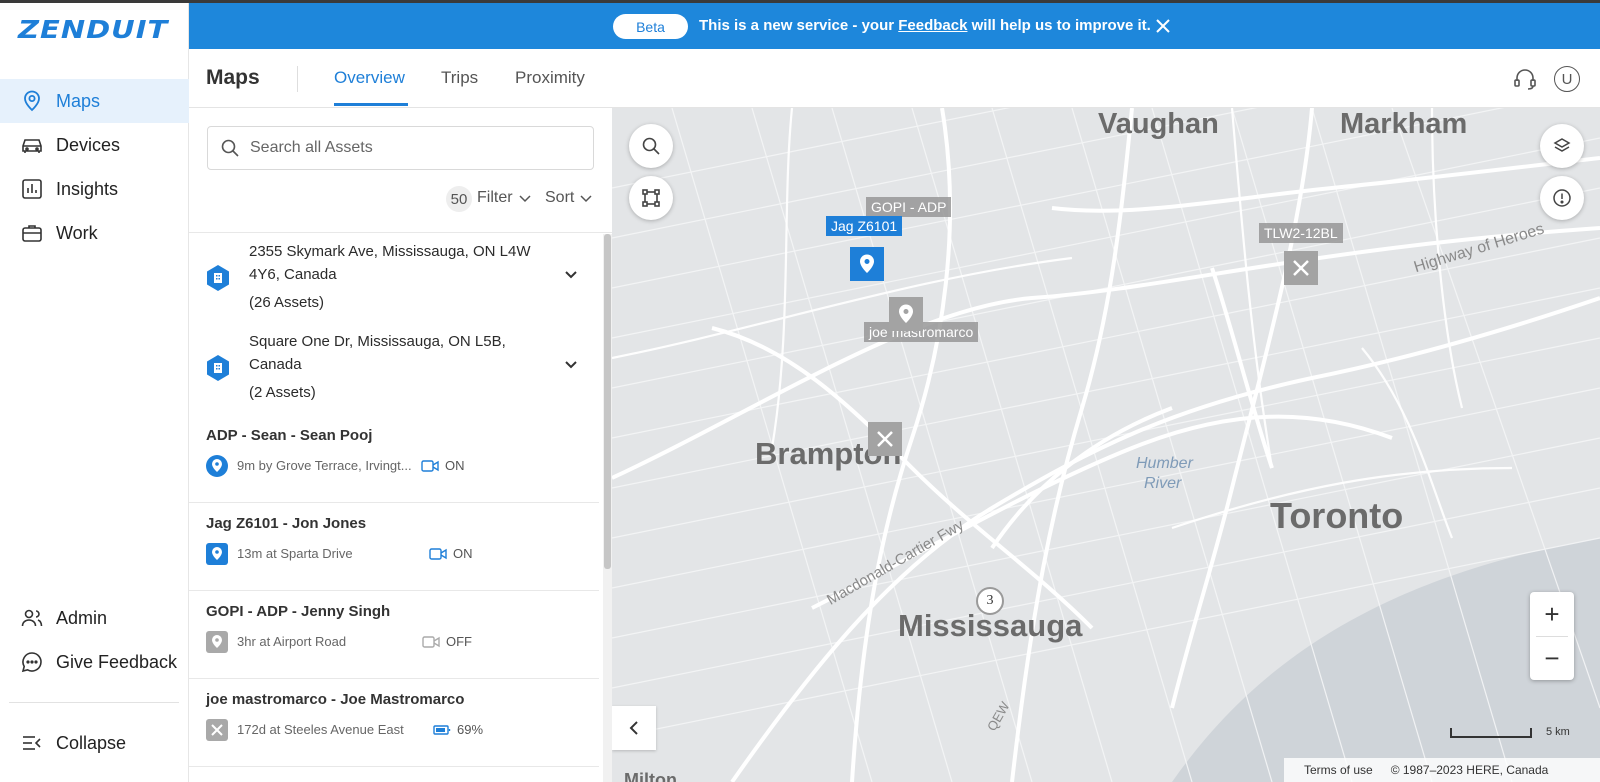 This screenshot has height=782, width=1600. I want to click on nav-label: Work, so click(77, 232).